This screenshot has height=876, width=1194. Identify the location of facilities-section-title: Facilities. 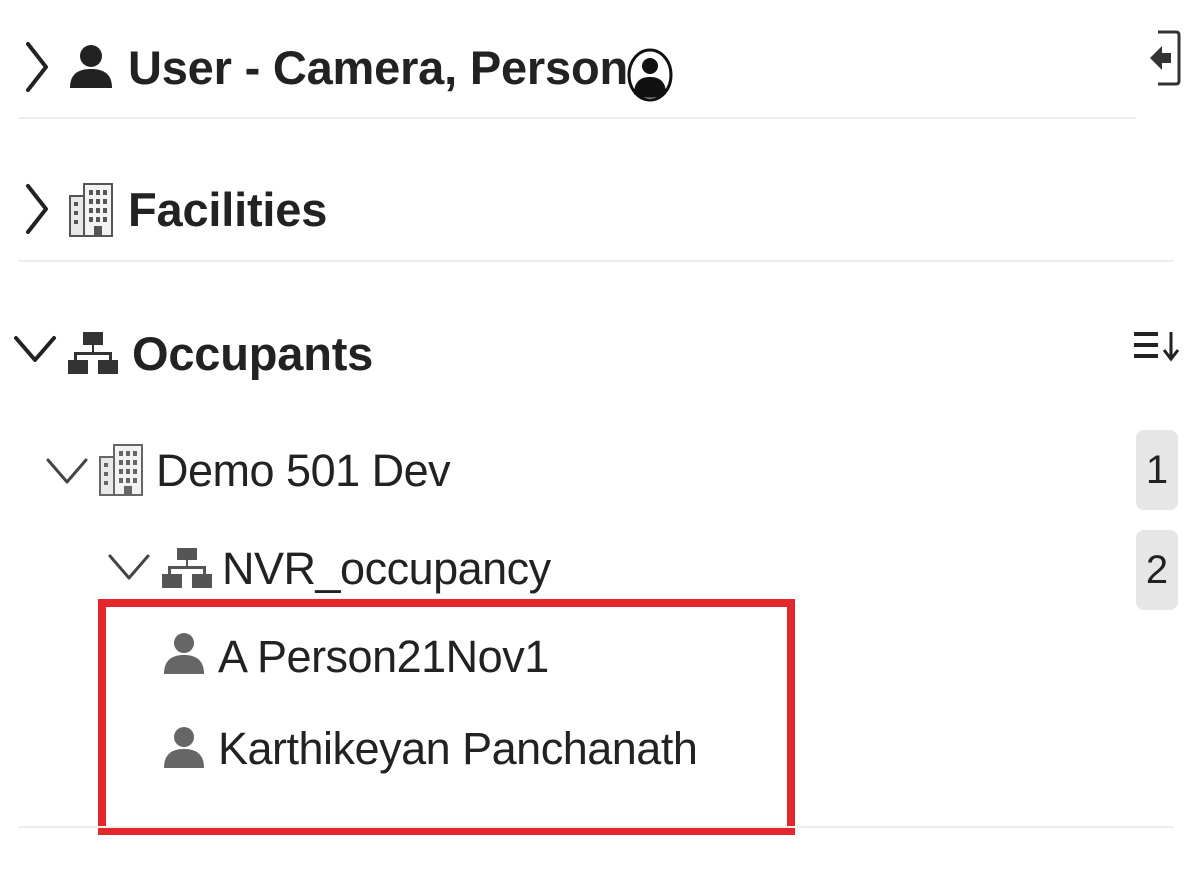
(228, 209).